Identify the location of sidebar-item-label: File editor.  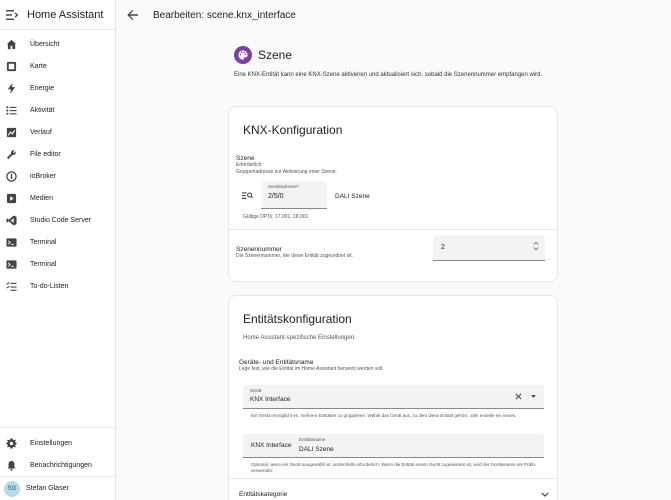
(45, 154).